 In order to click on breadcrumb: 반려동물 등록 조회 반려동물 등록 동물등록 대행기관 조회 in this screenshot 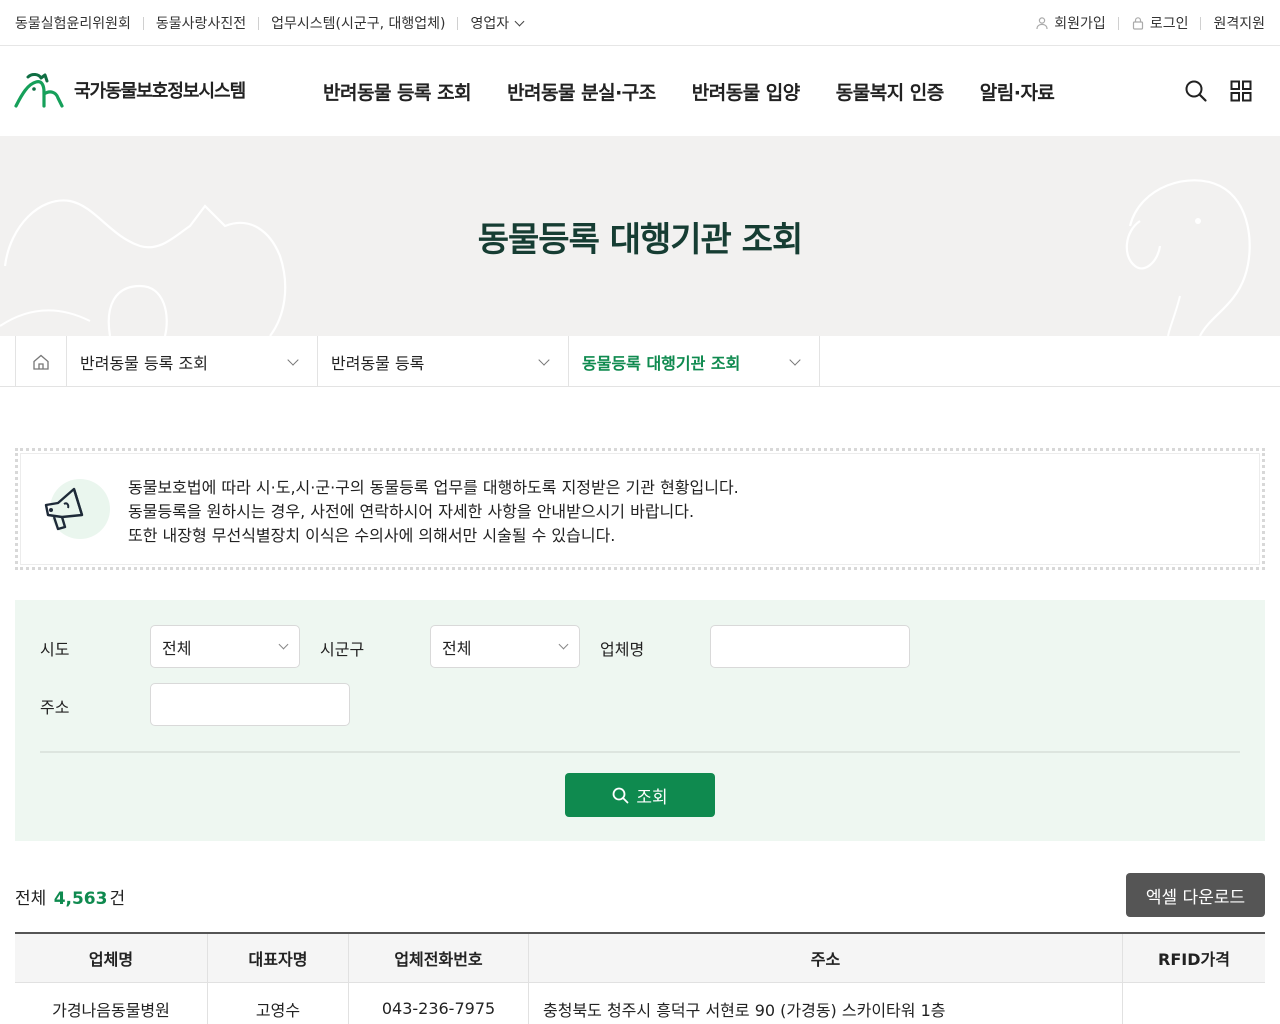, I will do `click(640, 361)`.